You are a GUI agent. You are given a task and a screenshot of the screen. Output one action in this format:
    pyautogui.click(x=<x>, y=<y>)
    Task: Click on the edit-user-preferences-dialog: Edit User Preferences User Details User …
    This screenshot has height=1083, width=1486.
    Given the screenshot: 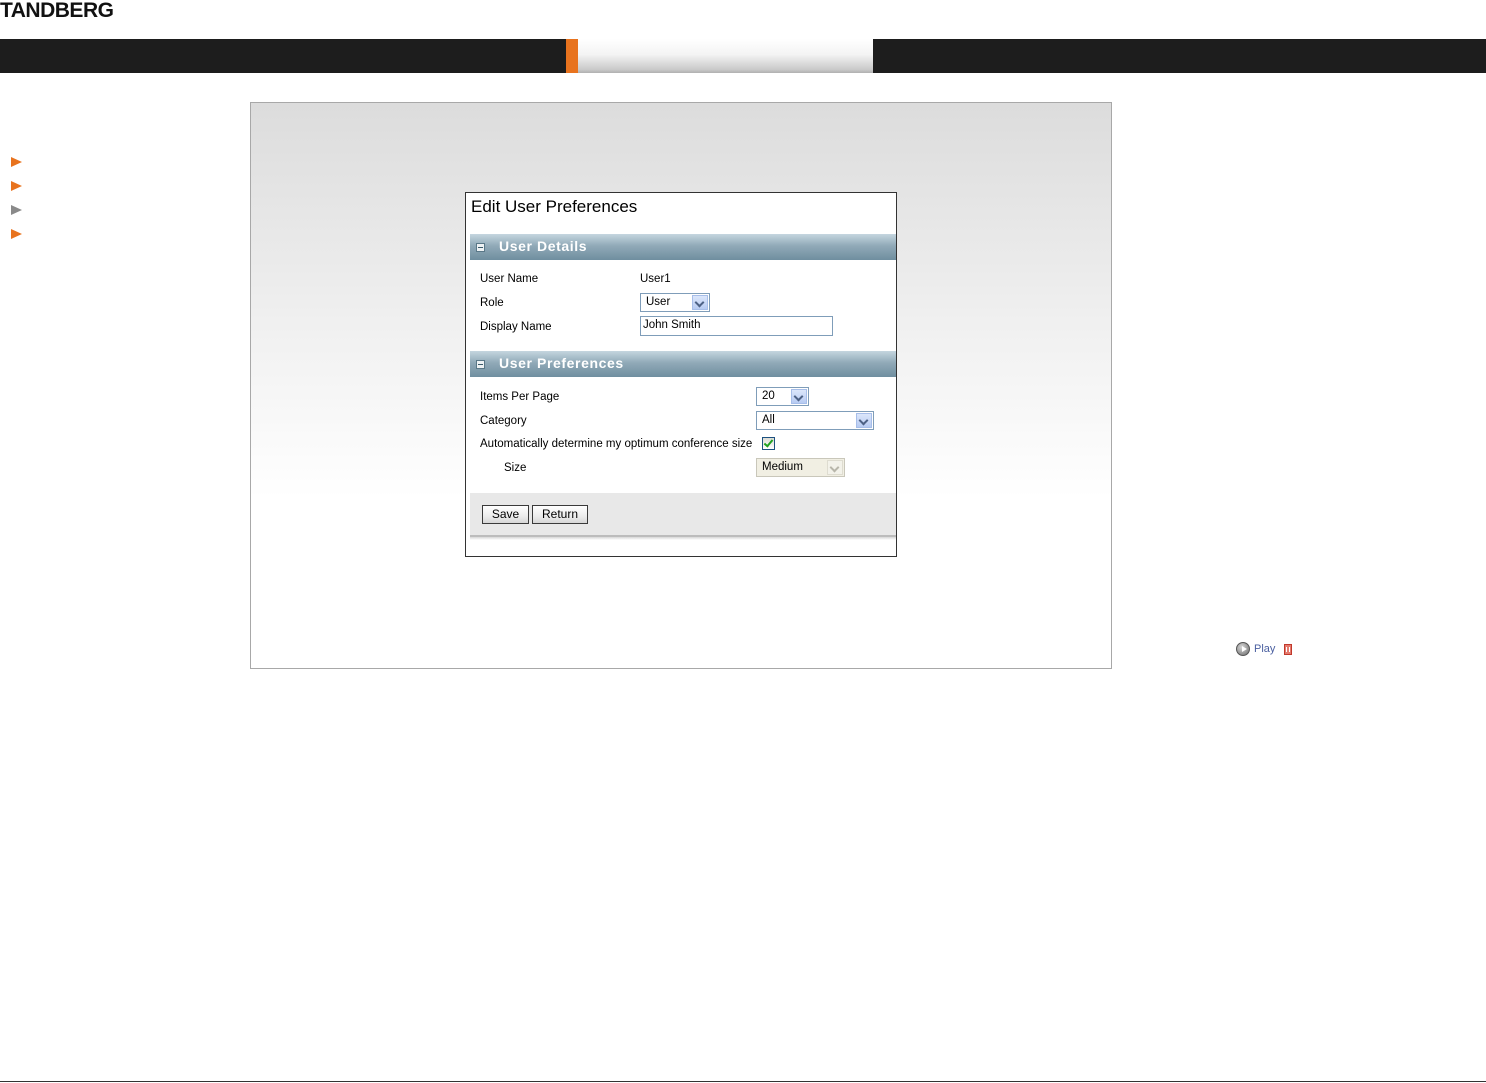 What is the action you would take?
    pyautogui.click(x=681, y=374)
    